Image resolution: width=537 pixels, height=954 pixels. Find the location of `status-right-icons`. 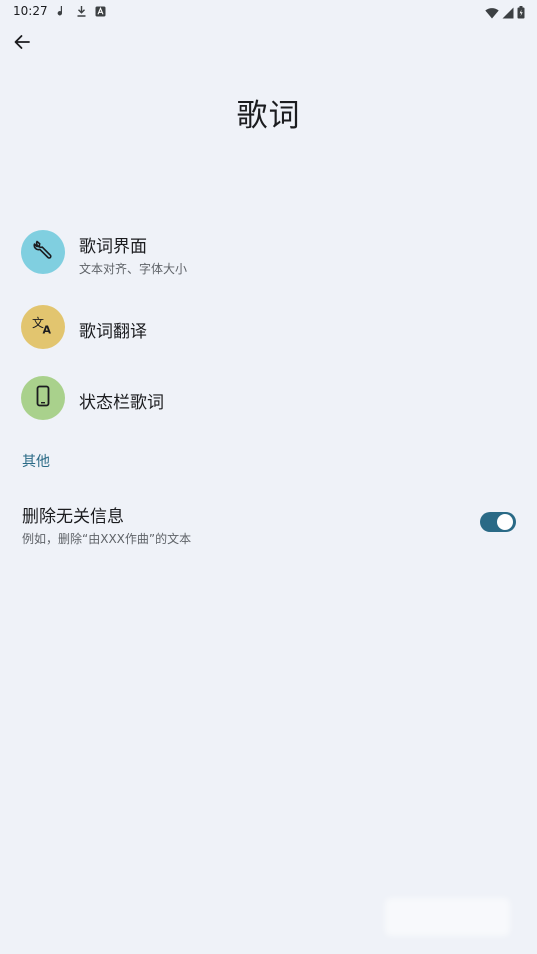

status-right-icons is located at coordinates (505, 13).